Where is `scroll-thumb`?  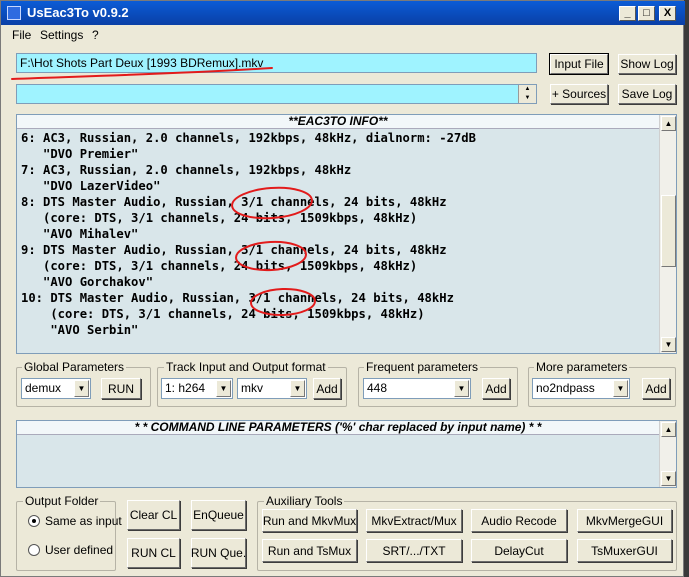
scroll-thumb is located at coordinates (668, 231).